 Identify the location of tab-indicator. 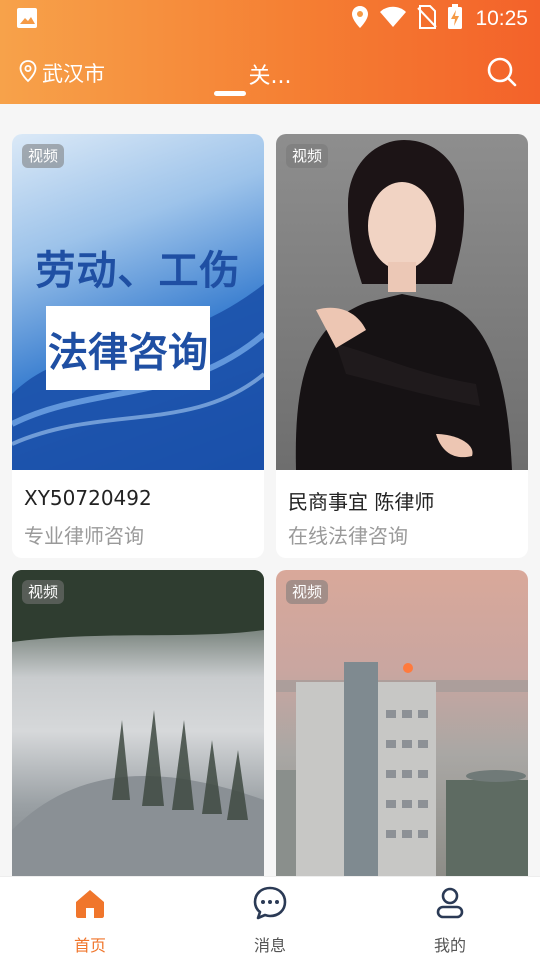
(230, 93).